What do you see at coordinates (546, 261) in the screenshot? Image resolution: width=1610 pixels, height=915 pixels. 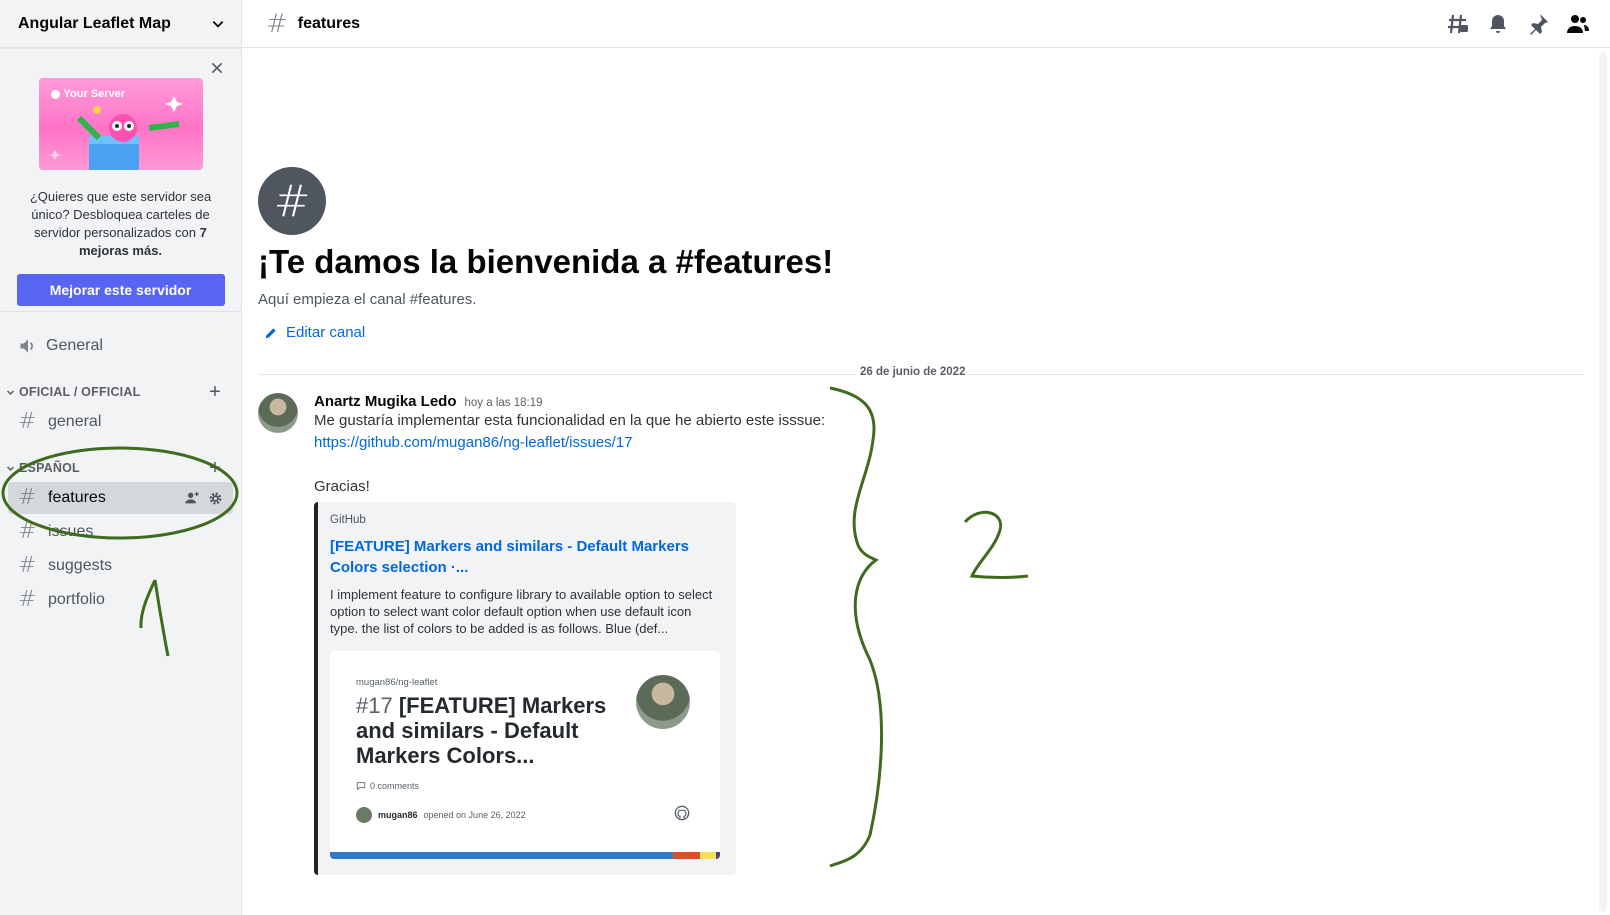 I see `welcome-title: ¡Te damos la bienvenida a #features!` at bounding box center [546, 261].